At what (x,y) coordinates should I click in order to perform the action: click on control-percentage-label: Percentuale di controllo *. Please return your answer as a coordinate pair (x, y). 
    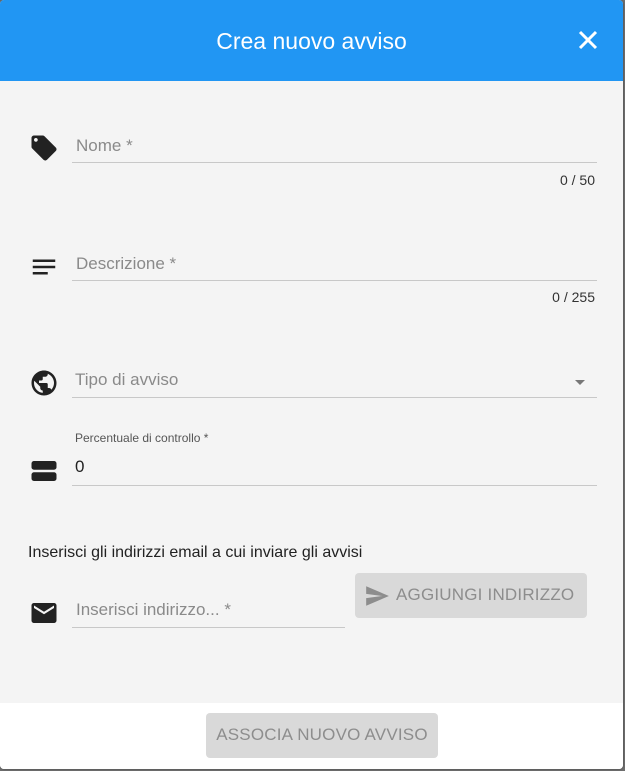
    Looking at the image, I should click on (142, 438).